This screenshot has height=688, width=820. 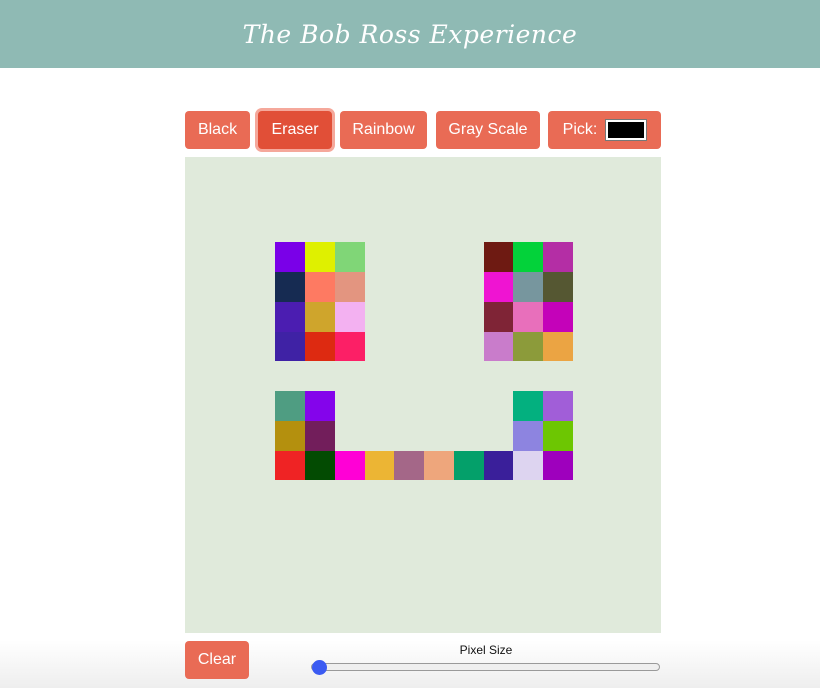 What do you see at coordinates (626, 130) in the screenshot?
I see `color-picker-swatch` at bounding box center [626, 130].